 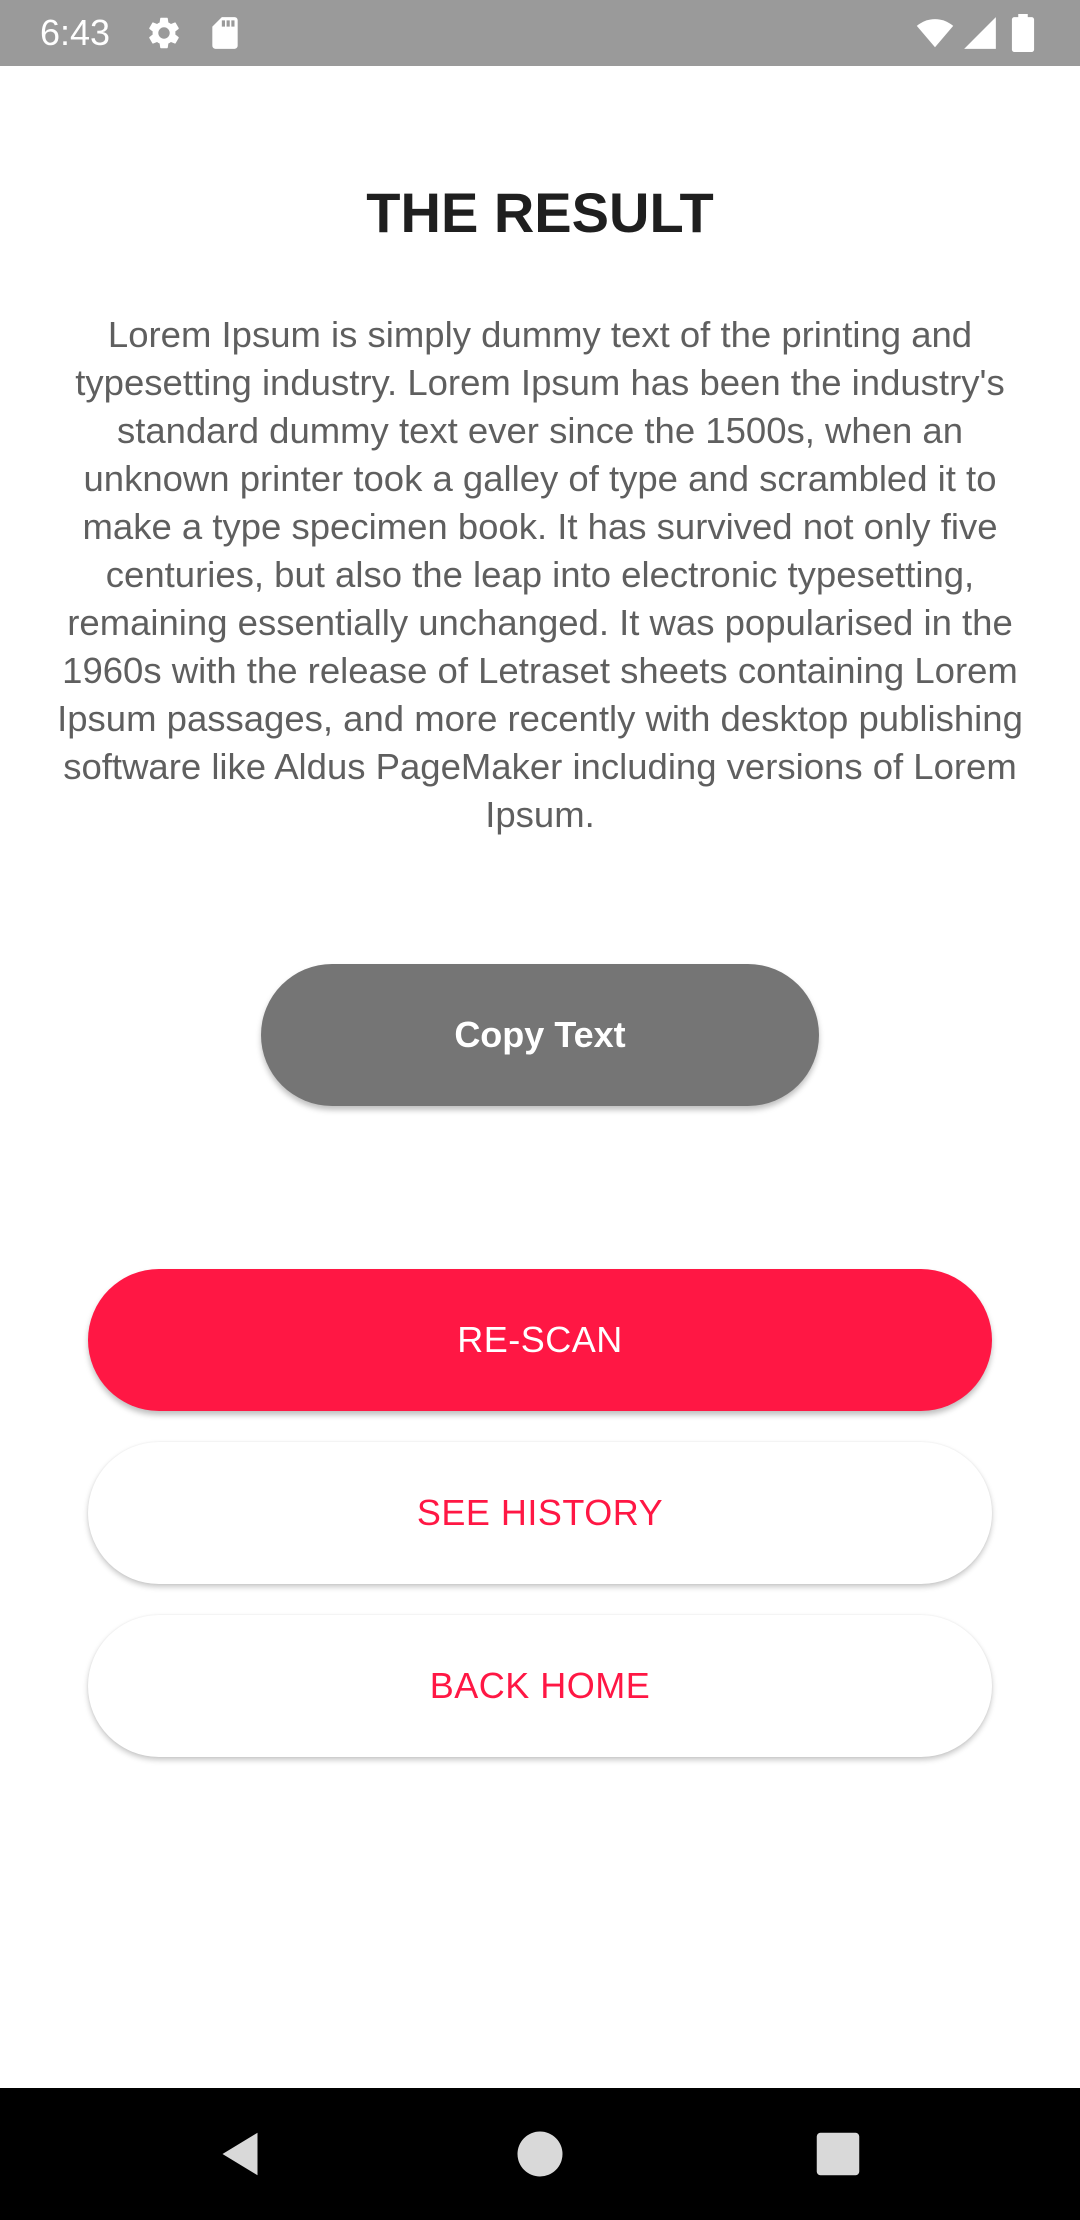 What do you see at coordinates (225, 33) in the screenshot?
I see `sd-card-icon` at bounding box center [225, 33].